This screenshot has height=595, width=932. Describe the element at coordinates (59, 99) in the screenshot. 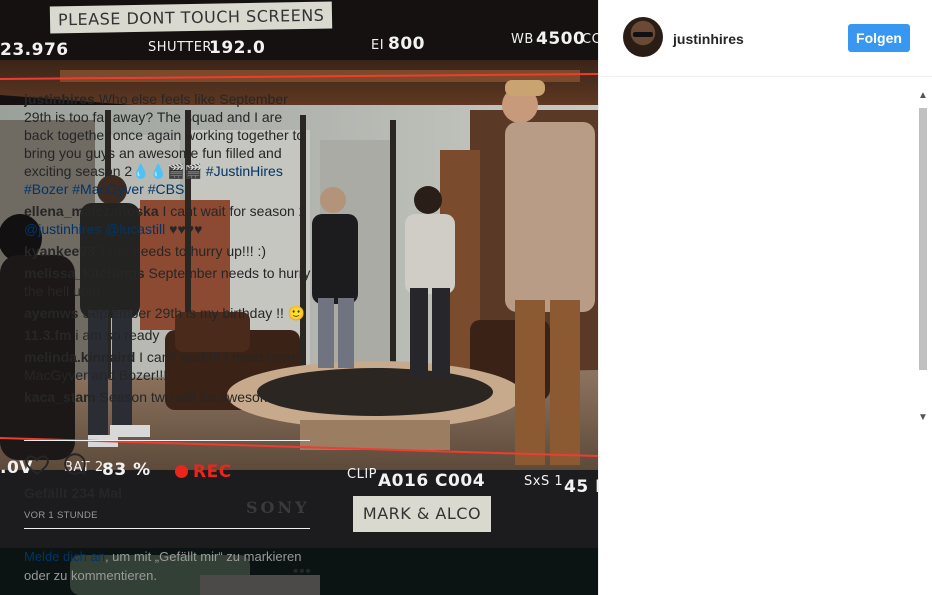

I see `caption-username: justinhires` at that location.